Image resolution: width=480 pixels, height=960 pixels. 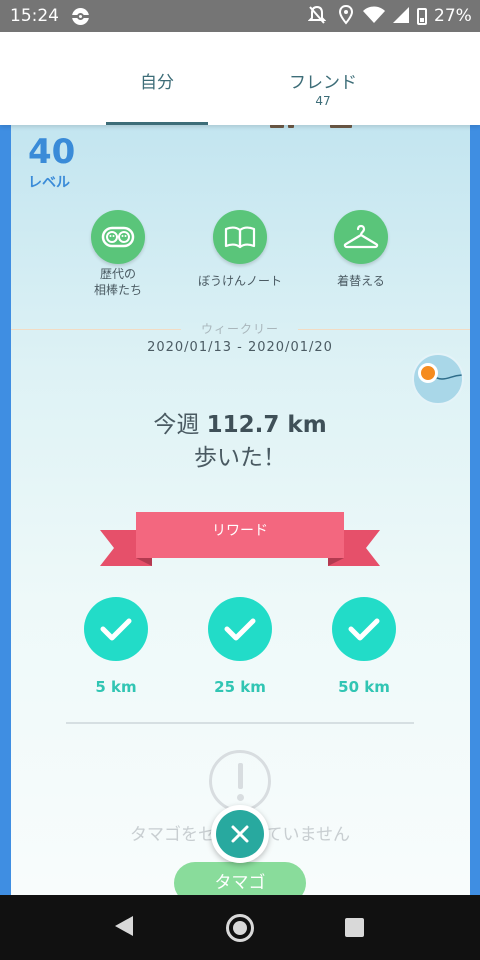 I want to click on weekly-title: ウィークリー, so click(x=239, y=329).